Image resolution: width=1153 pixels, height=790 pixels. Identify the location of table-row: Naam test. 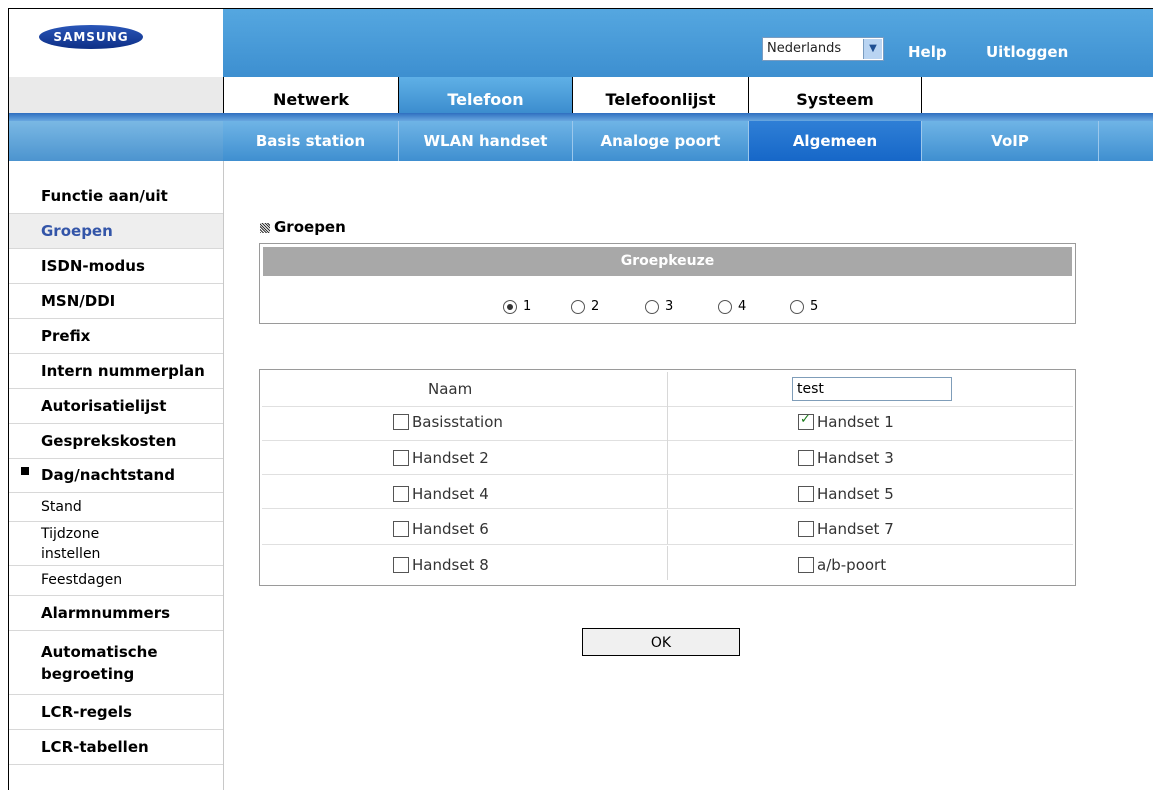
(667, 389).